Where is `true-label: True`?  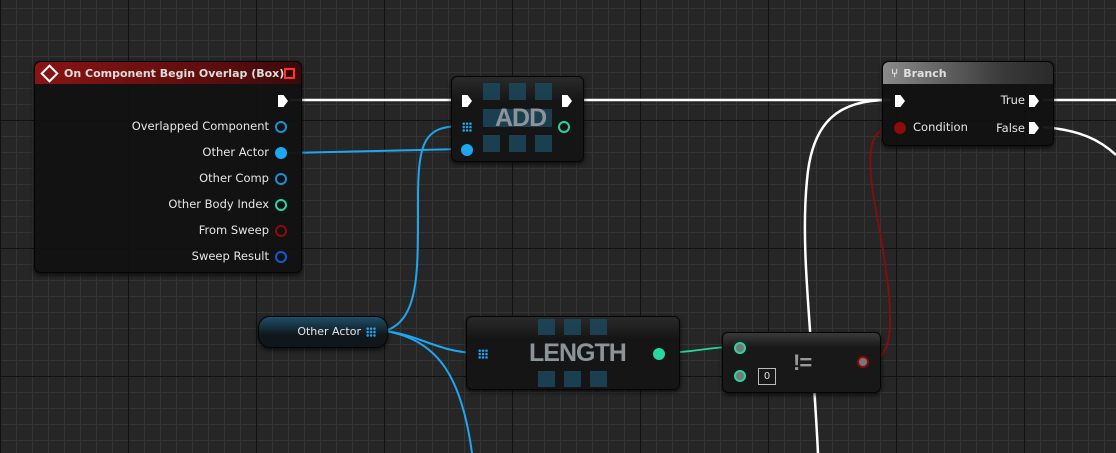
true-label: True is located at coordinates (1012, 100).